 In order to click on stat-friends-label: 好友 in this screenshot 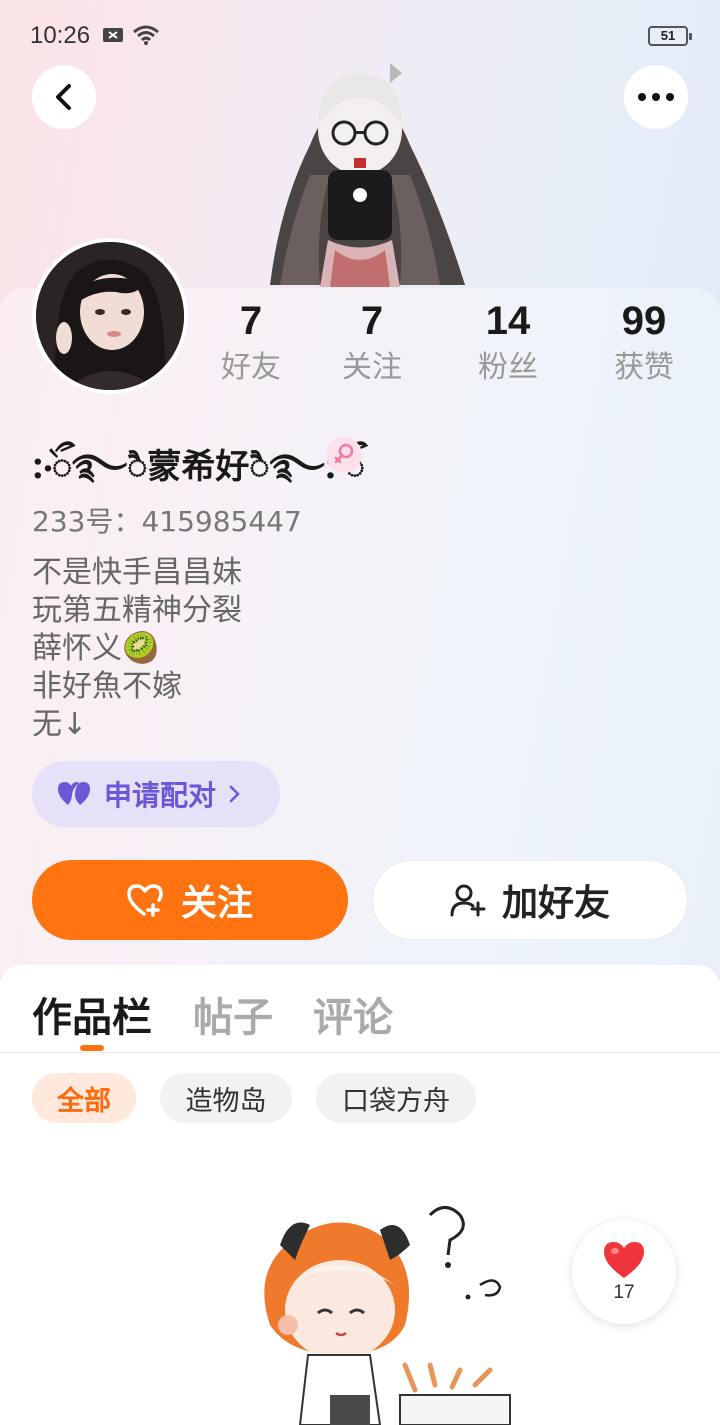, I will do `click(251, 367)`.